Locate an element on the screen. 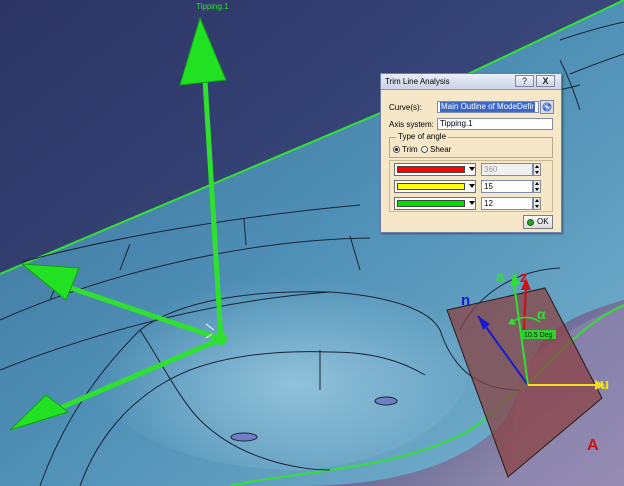  curve-selection-icon is located at coordinates (547, 107).